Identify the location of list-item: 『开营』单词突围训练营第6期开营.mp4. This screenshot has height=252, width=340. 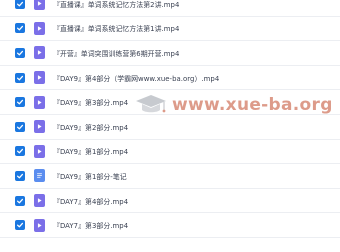
(170, 53).